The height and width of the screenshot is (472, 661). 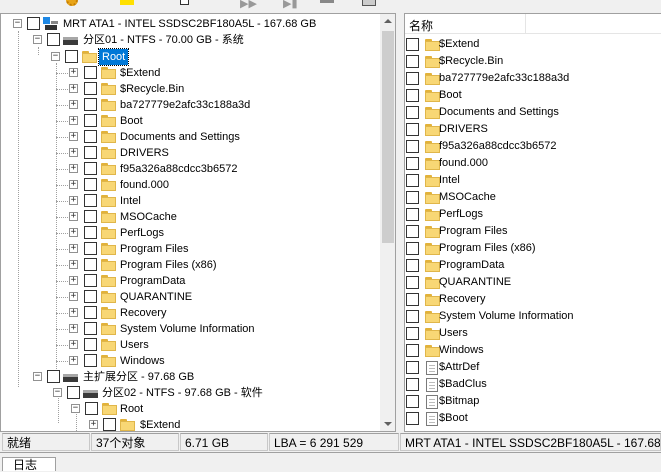 What do you see at coordinates (370, 5) in the screenshot?
I see `save-icon` at bounding box center [370, 5].